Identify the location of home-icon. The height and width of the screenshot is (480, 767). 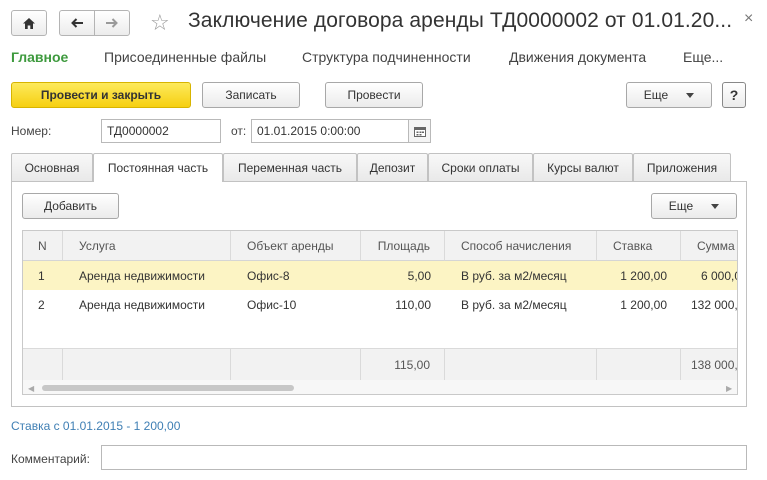
(29, 23).